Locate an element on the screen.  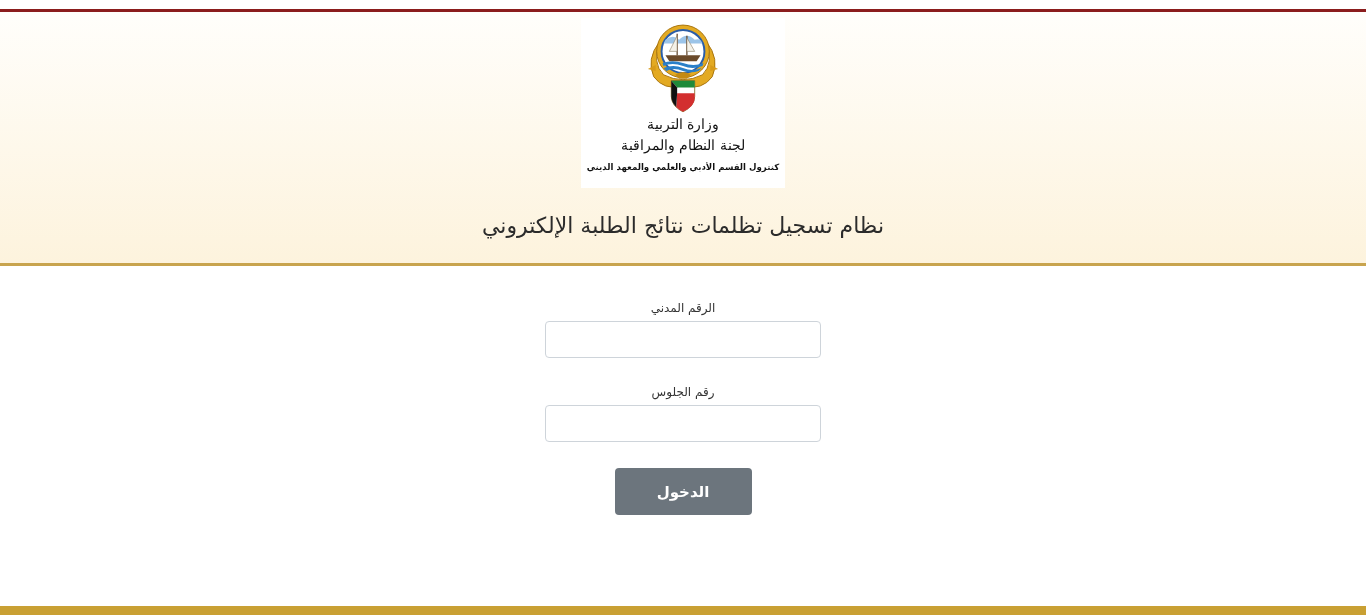
logo-text: لجنة النظام والمراقبة is located at coordinates (683, 146).